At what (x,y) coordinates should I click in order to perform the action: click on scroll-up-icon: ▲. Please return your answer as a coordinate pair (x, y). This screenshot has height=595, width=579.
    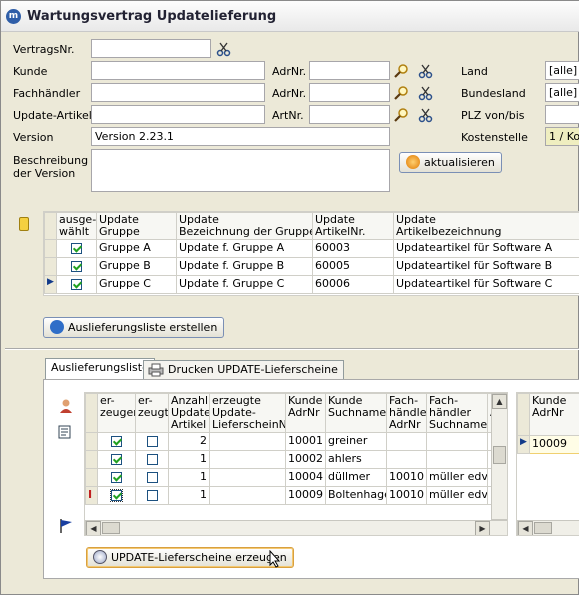
    Looking at the image, I should click on (499, 401).